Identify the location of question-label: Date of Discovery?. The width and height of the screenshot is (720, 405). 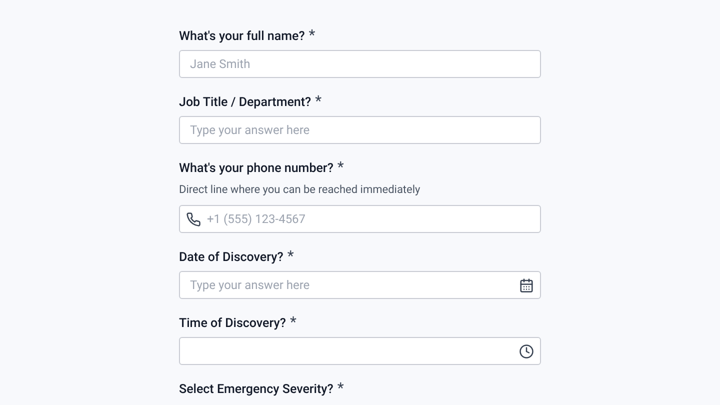
(231, 257).